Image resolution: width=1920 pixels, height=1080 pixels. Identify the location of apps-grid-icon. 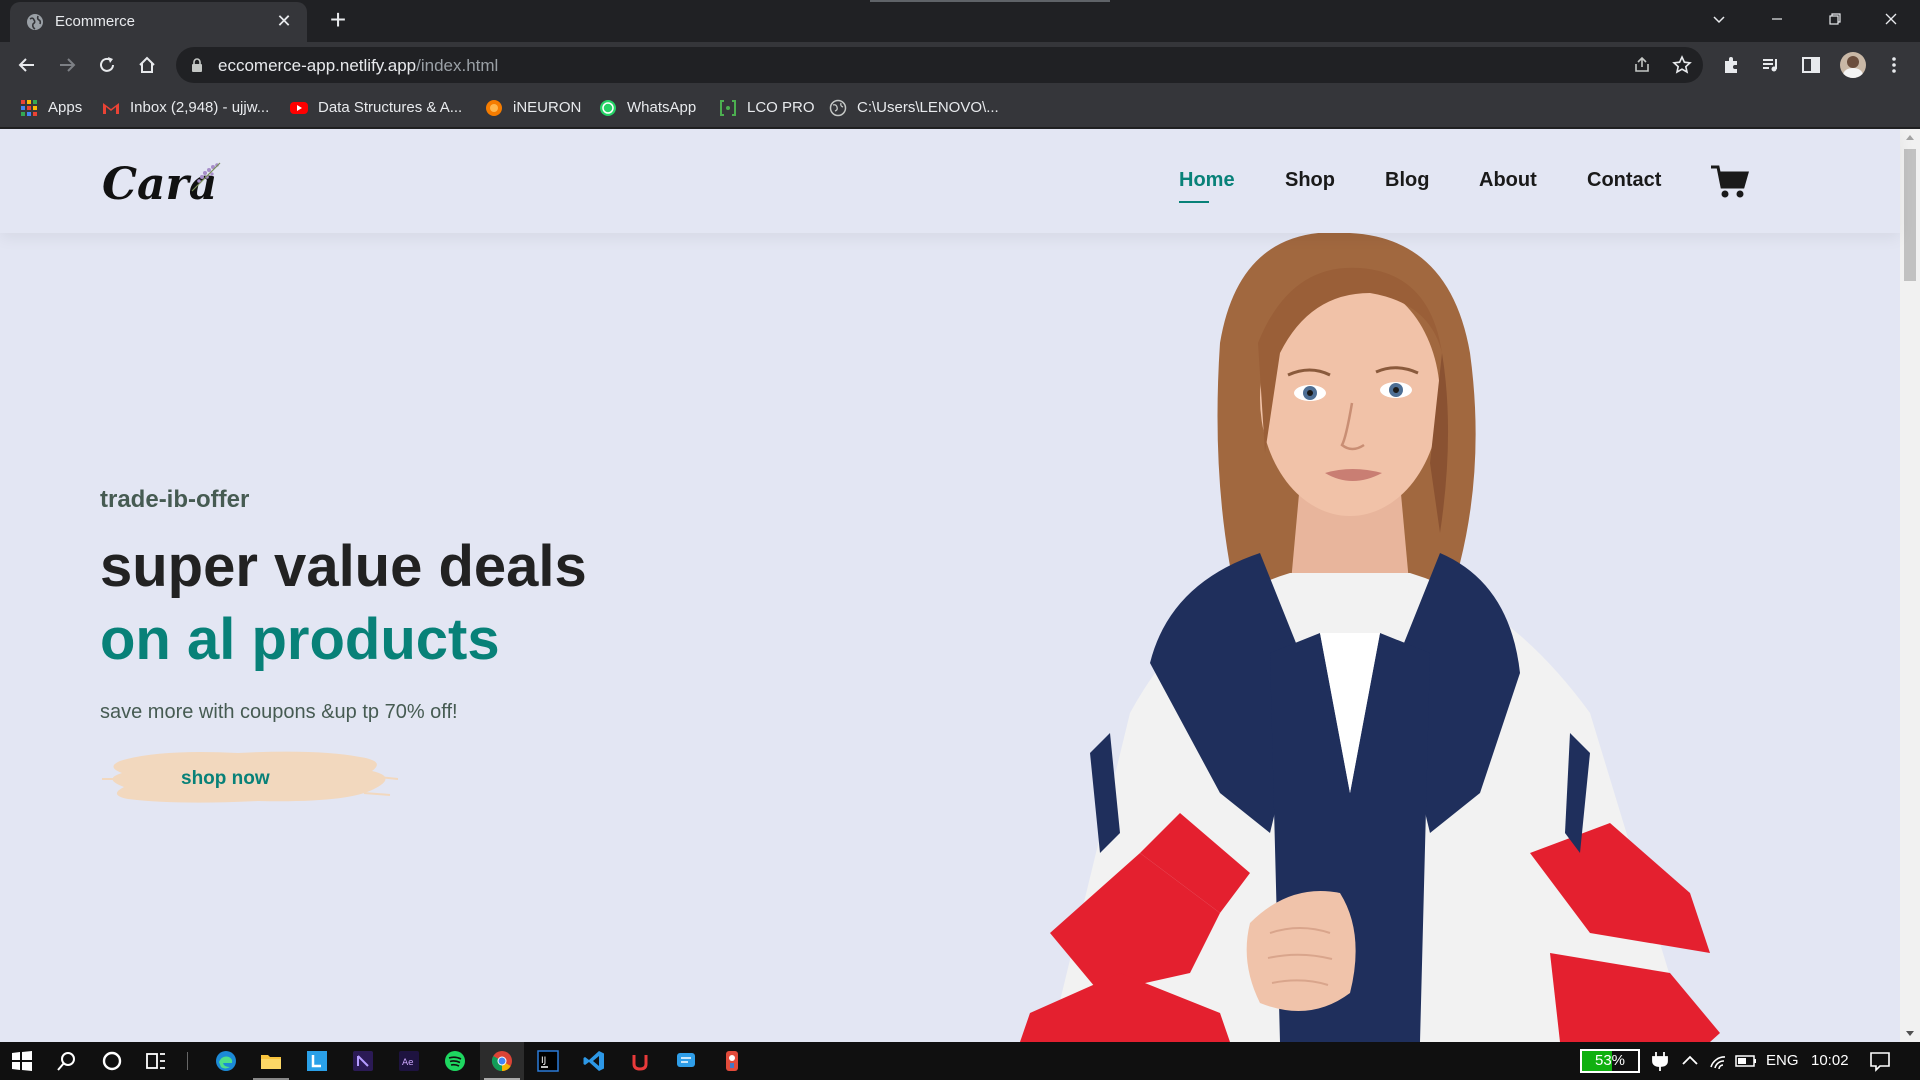
(29, 108).